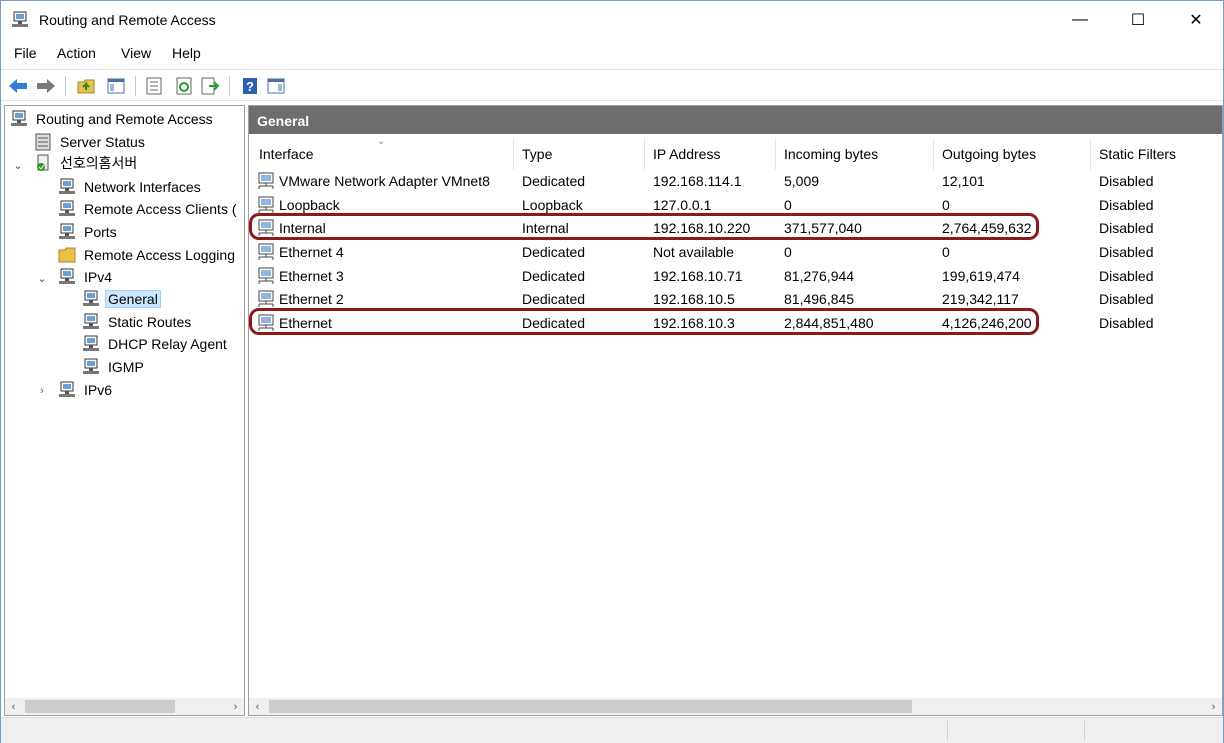 The width and height of the screenshot is (1224, 743). I want to click on igmp-icon, so click(91, 367).